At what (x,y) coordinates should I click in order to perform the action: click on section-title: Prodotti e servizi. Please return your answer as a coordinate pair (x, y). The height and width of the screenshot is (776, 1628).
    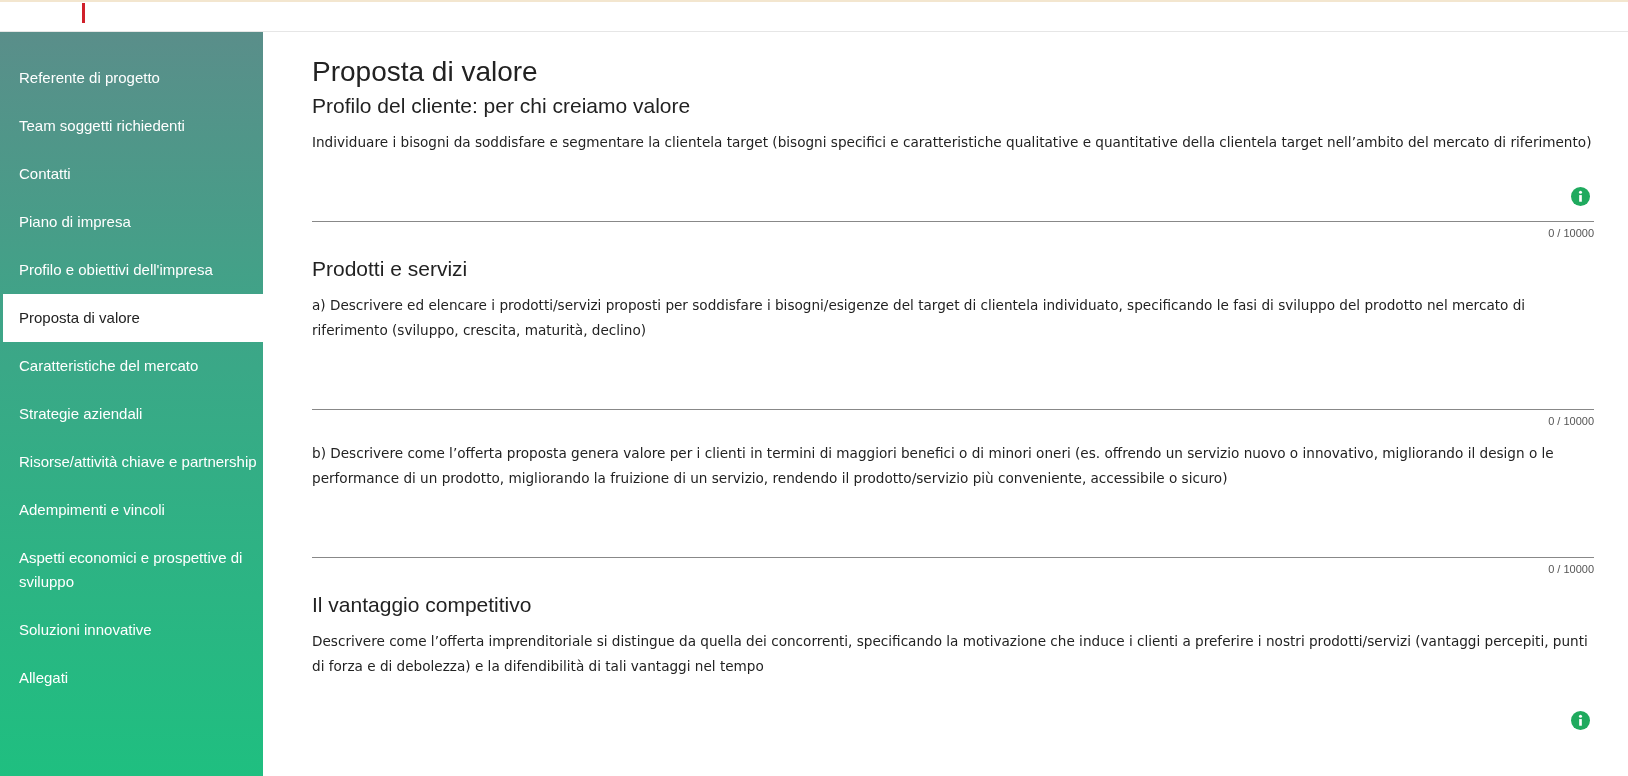
    Looking at the image, I should click on (390, 269).